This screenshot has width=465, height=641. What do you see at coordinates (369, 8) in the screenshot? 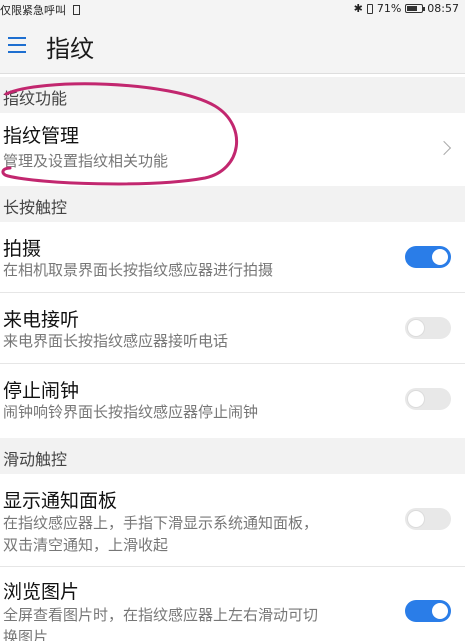
I see `vibrate-icon` at bounding box center [369, 8].